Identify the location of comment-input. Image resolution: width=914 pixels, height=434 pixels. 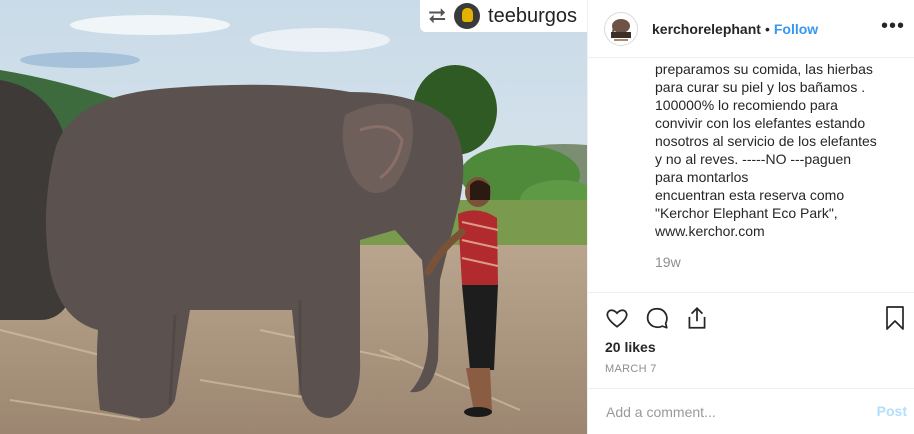
(731, 411).